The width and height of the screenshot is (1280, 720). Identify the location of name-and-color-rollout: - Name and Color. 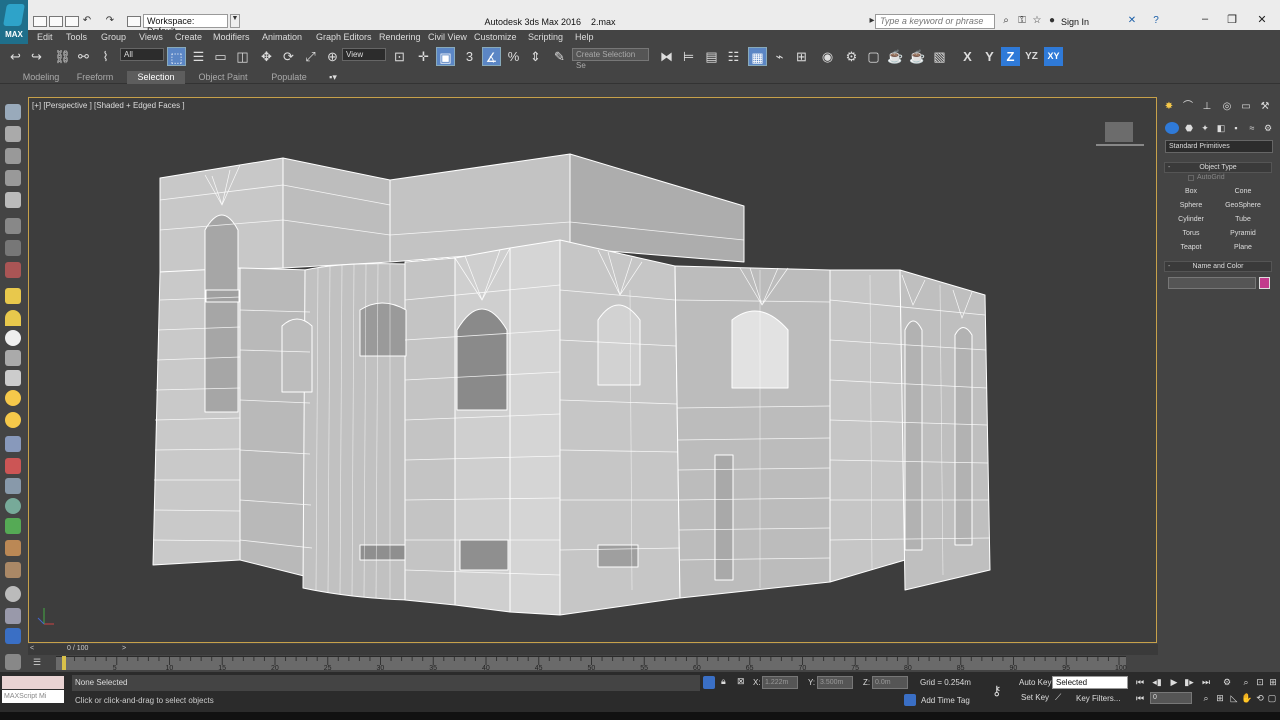
(1218, 266).